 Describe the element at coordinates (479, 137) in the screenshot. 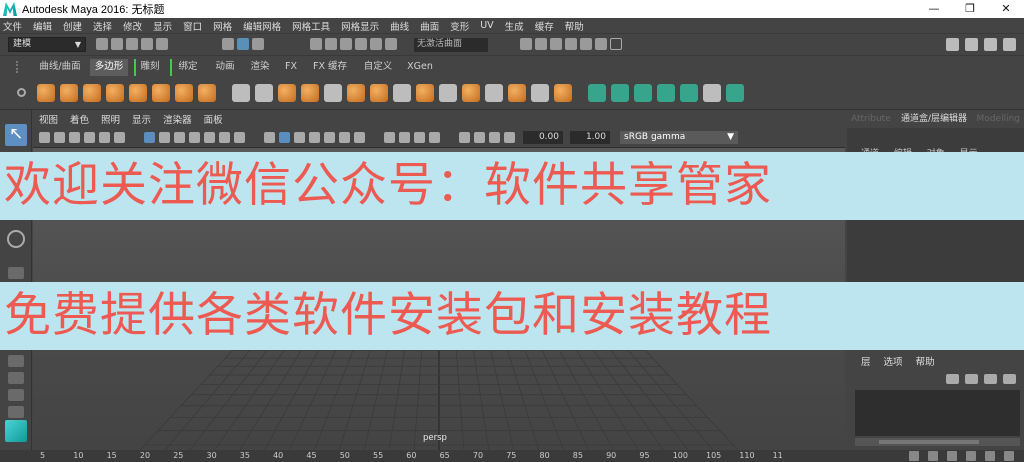

I see `xray-icon` at that location.